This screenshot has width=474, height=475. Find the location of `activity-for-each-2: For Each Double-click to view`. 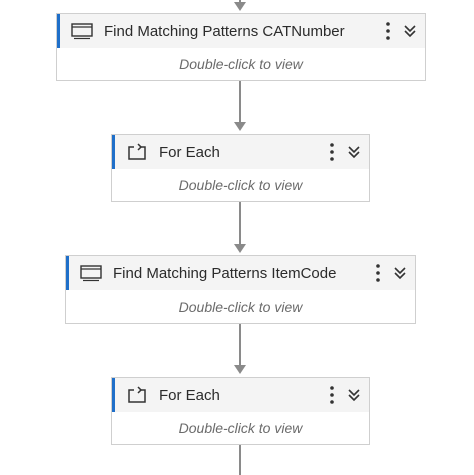

activity-for-each-2: For Each Double-click to view is located at coordinates (240, 411).